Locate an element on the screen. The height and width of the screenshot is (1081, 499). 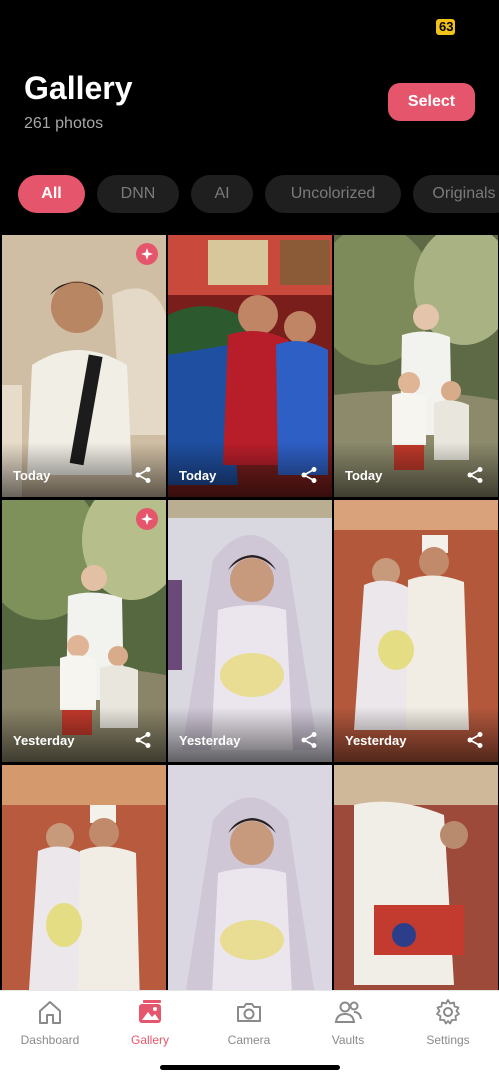
tab-vaults: Vaults is located at coordinates (348, 1022).